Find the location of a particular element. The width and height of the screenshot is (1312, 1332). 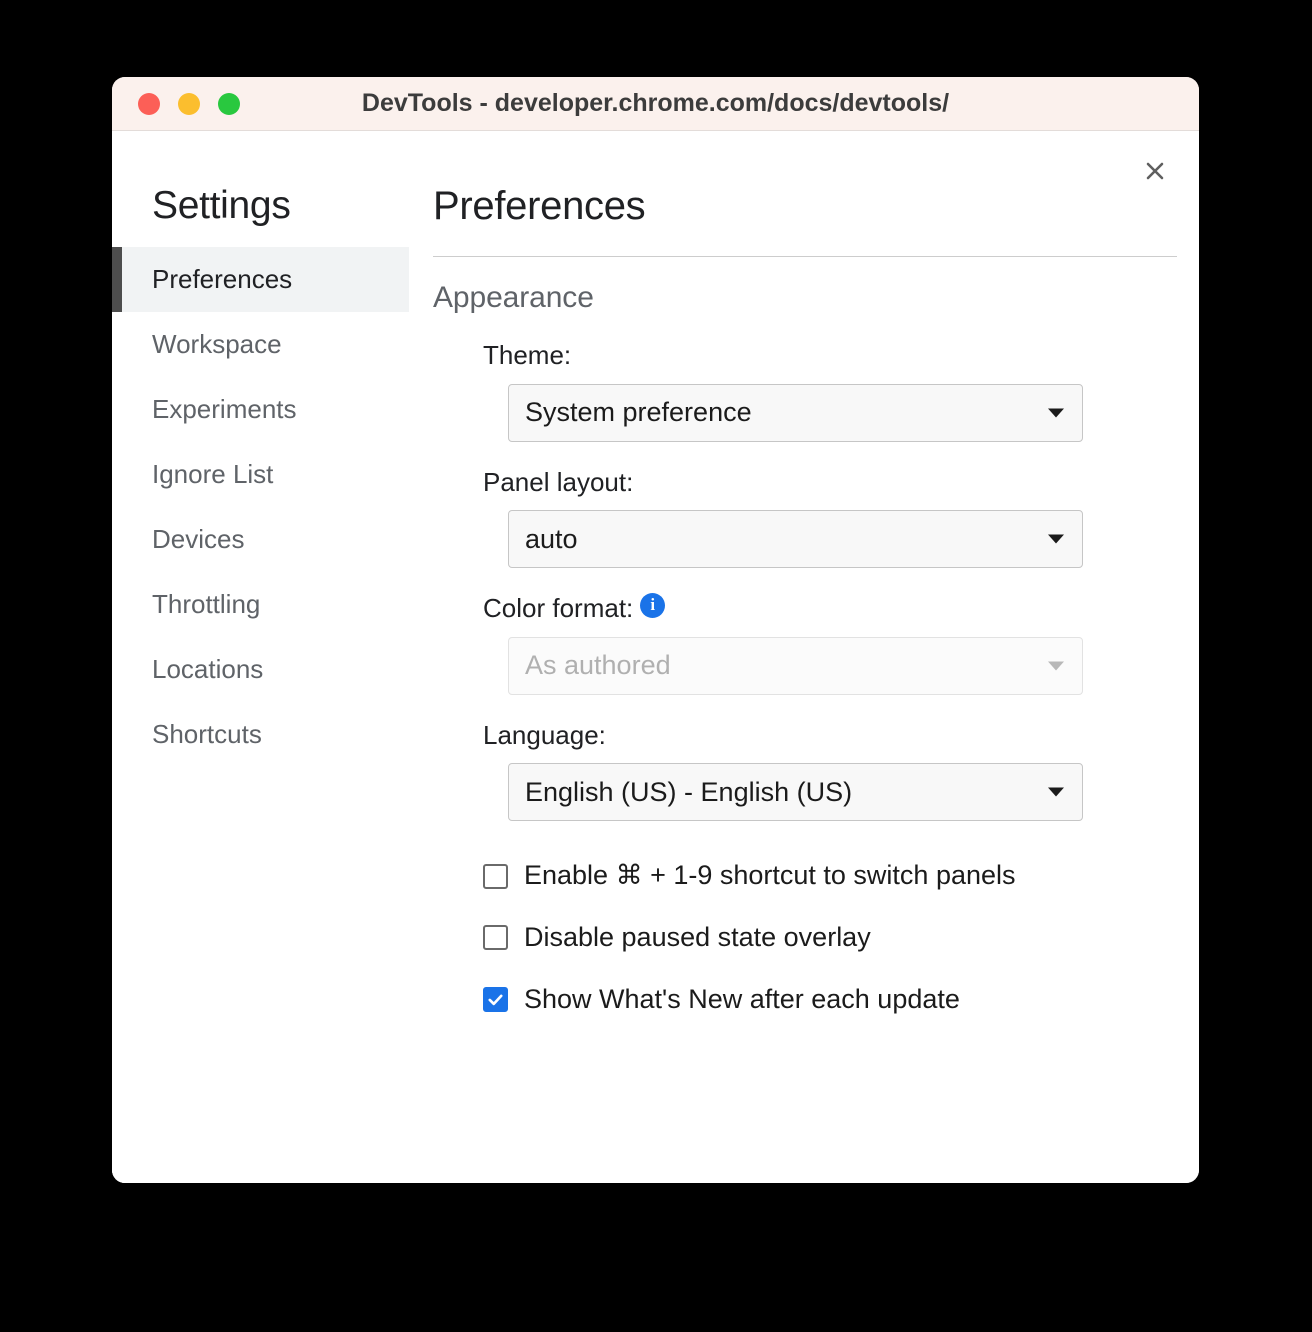

sidebar-item-preferences: Preferences is located at coordinates (260, 279).